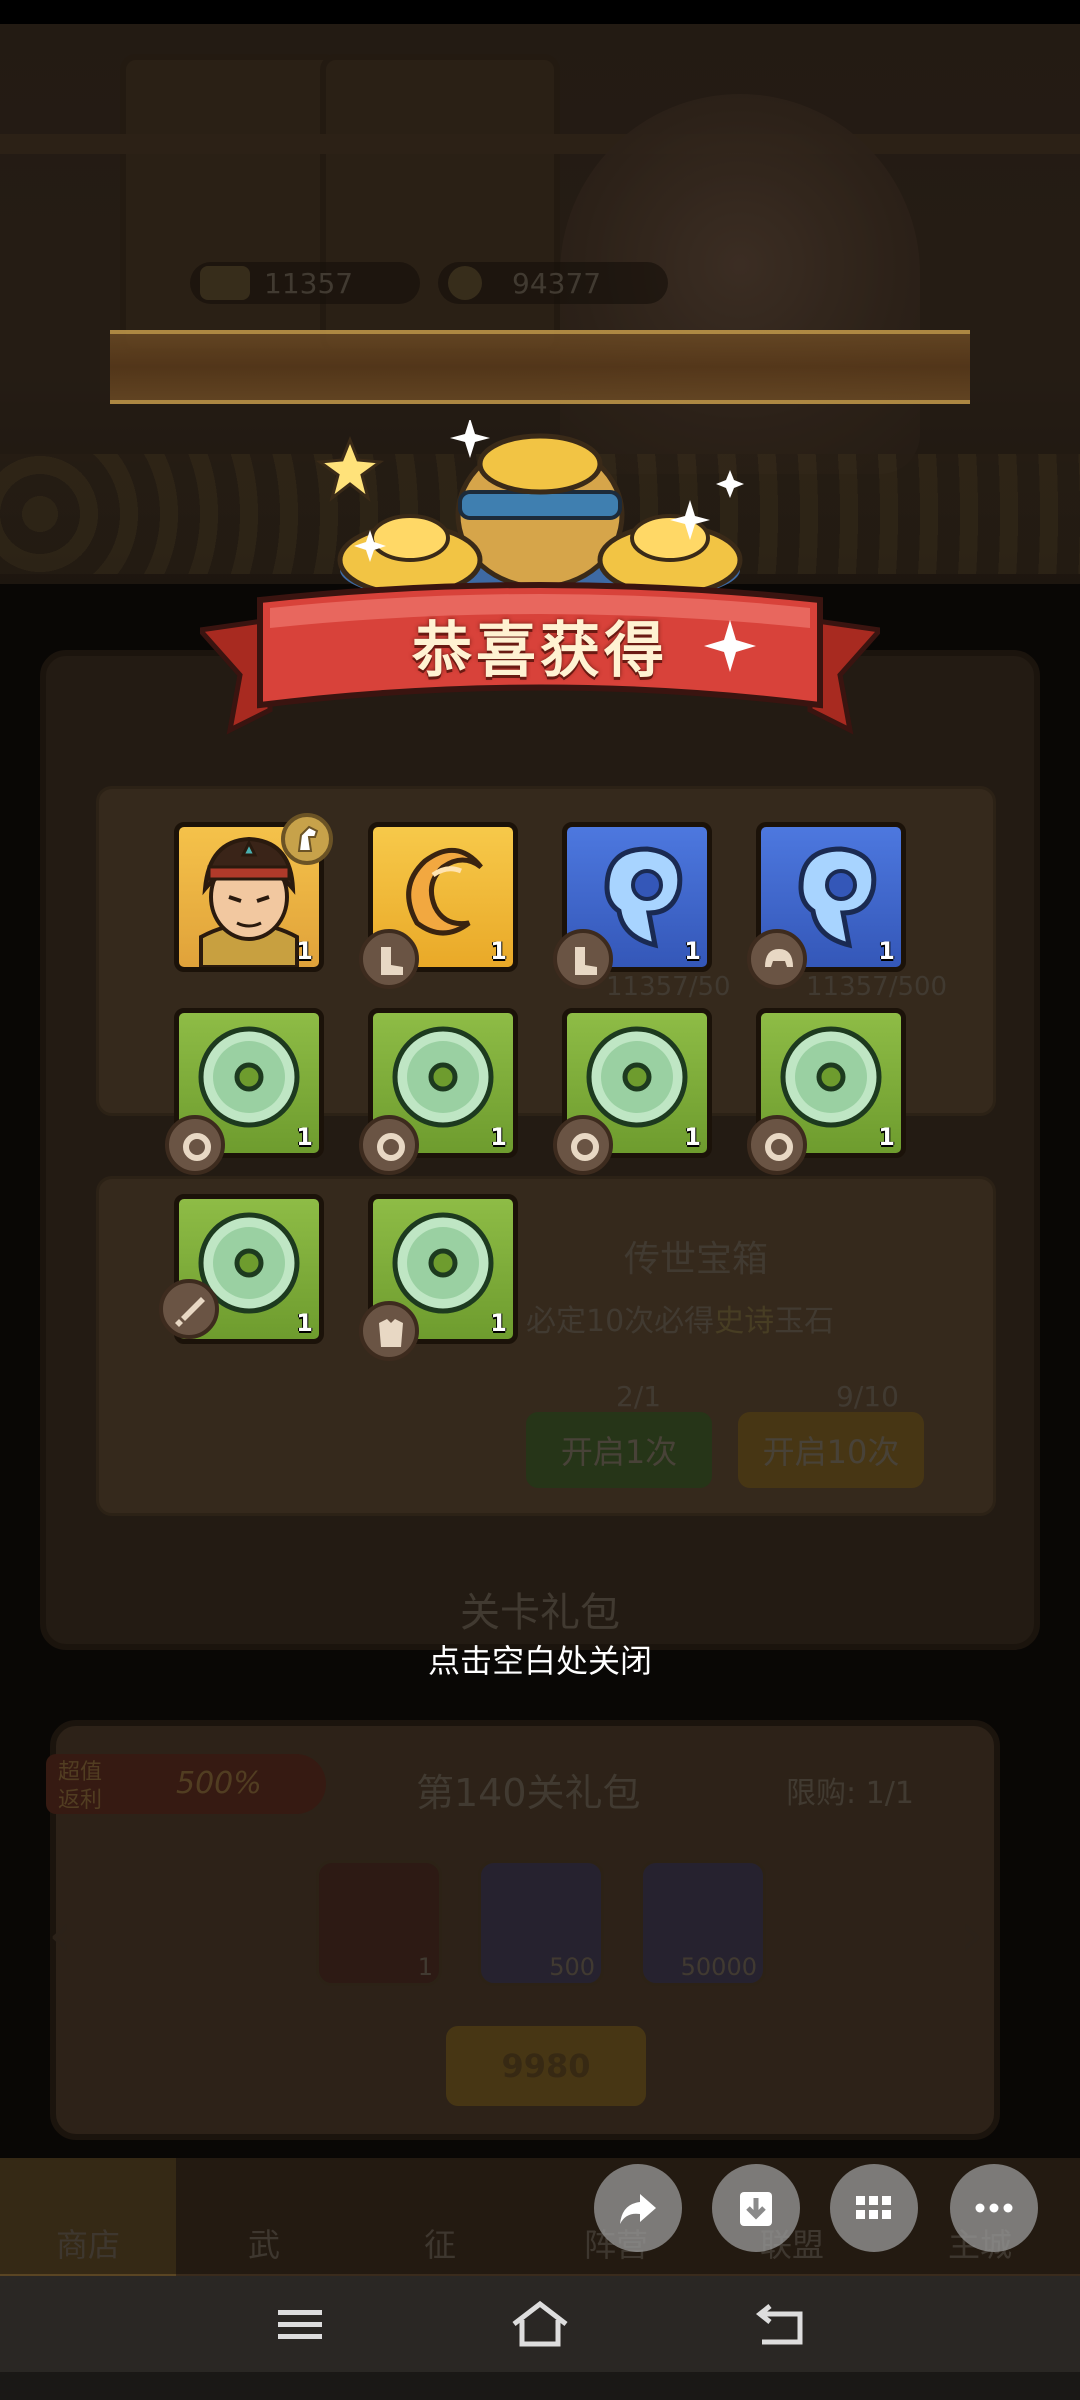 The width and height of the screenshot is (1080, 2400). I want to click on share-icon, so click(638, 2209).